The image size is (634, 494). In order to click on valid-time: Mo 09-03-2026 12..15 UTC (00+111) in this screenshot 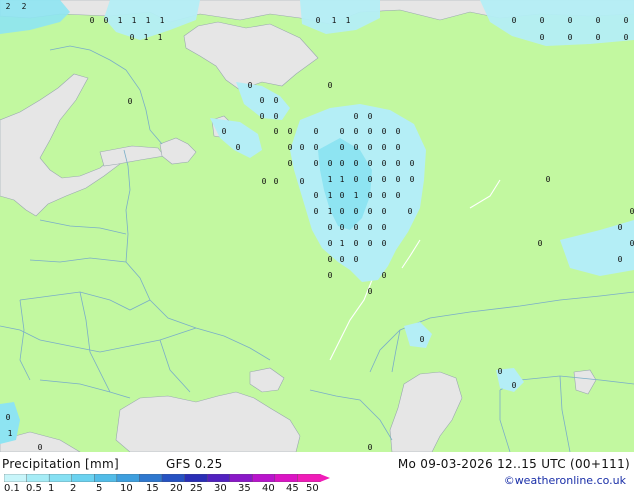, I will do `click(513, 464)`.